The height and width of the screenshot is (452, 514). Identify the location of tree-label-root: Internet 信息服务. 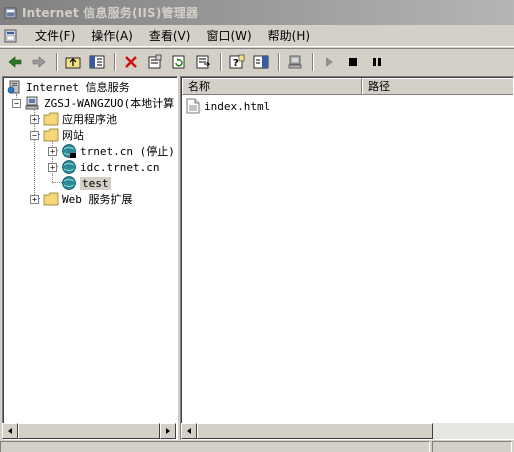
(78, 87).